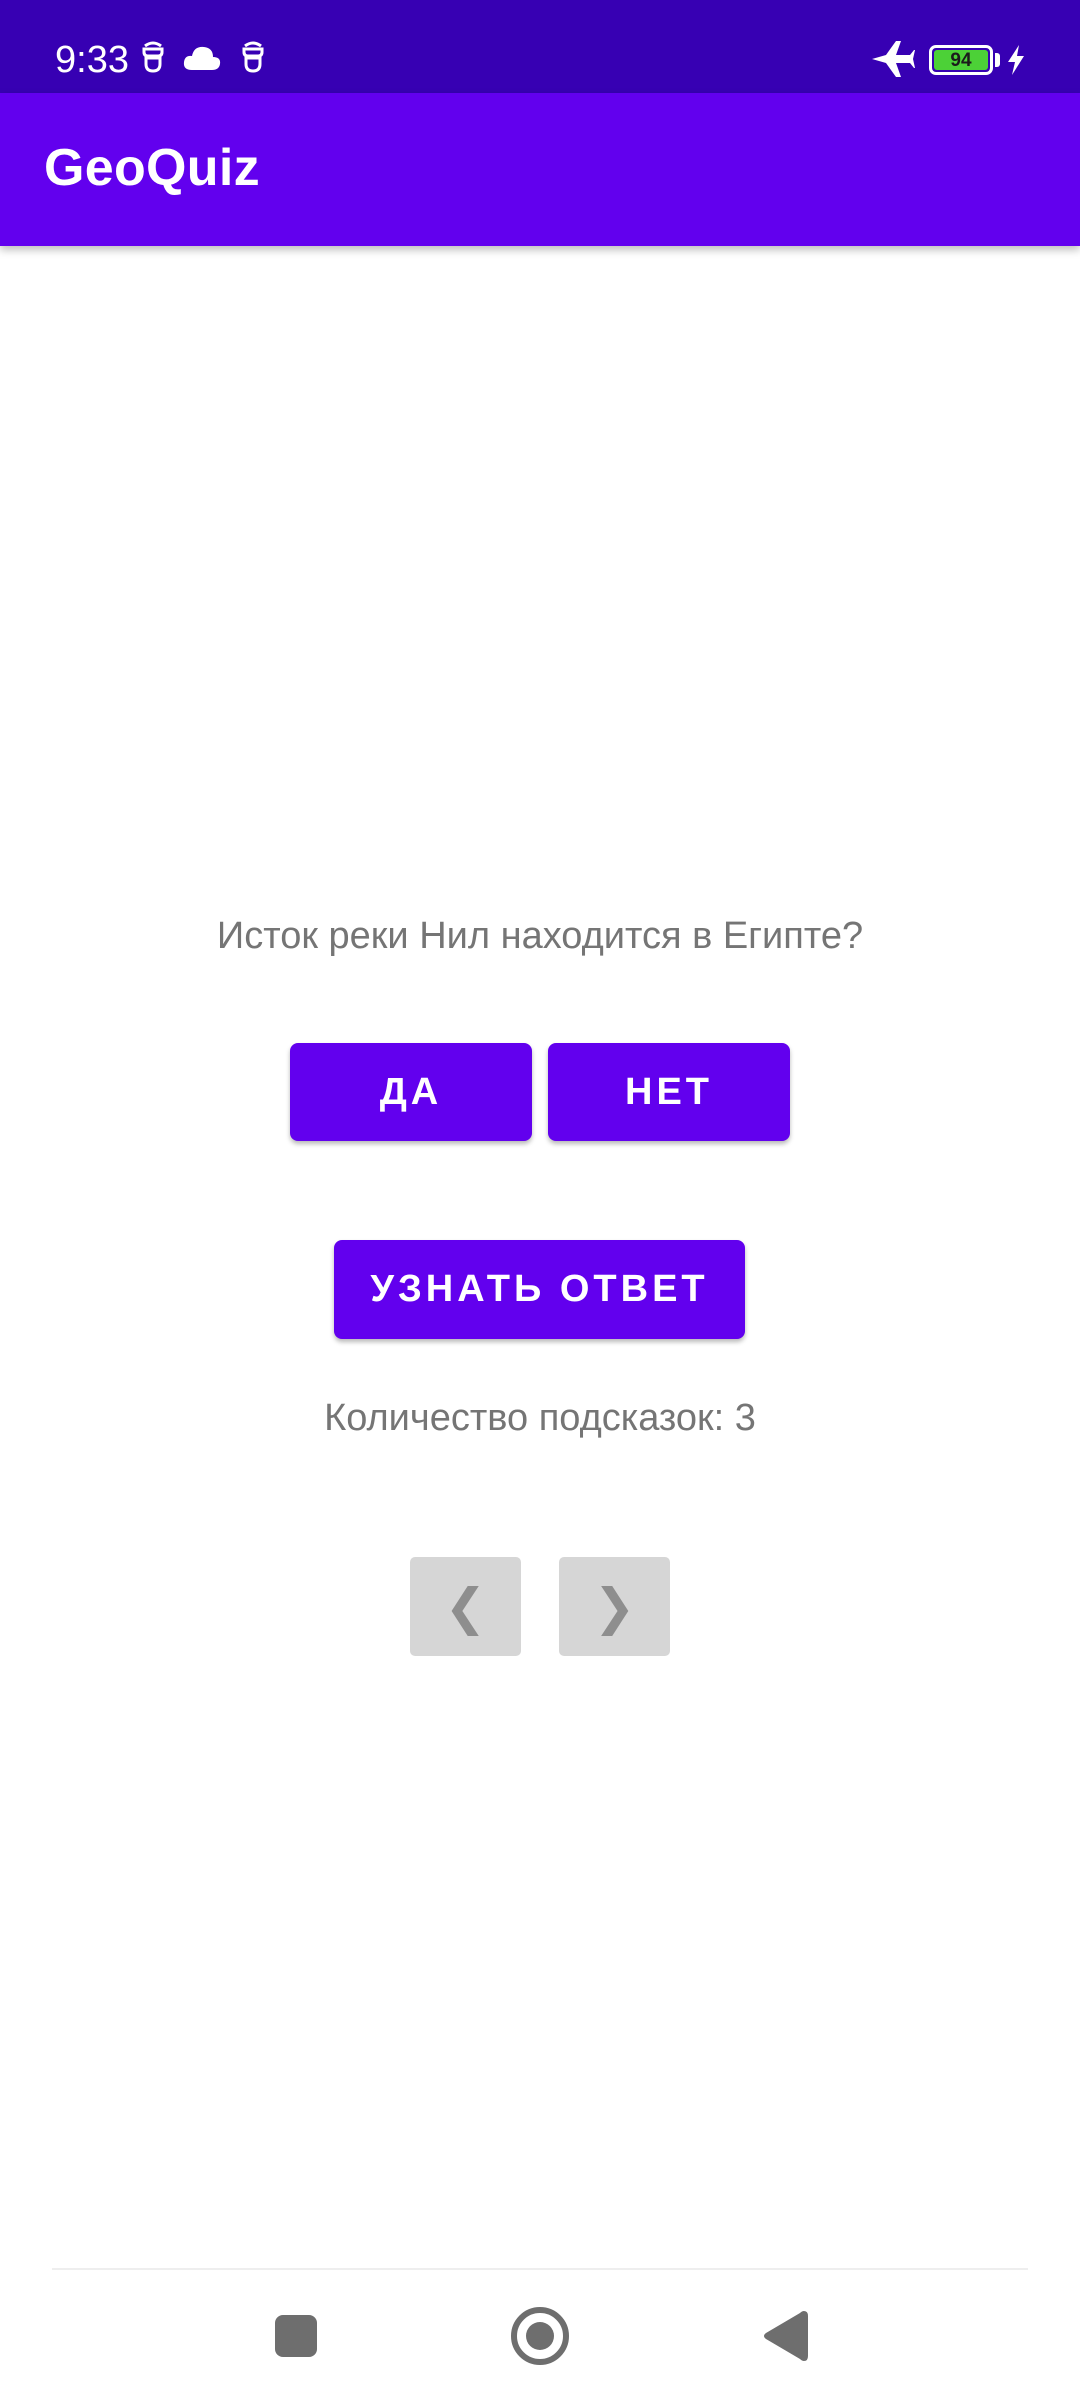 This screenshot has width=1080, height=2400. I want to click on chevron-right-icon: ❯, so click(614, 1606).